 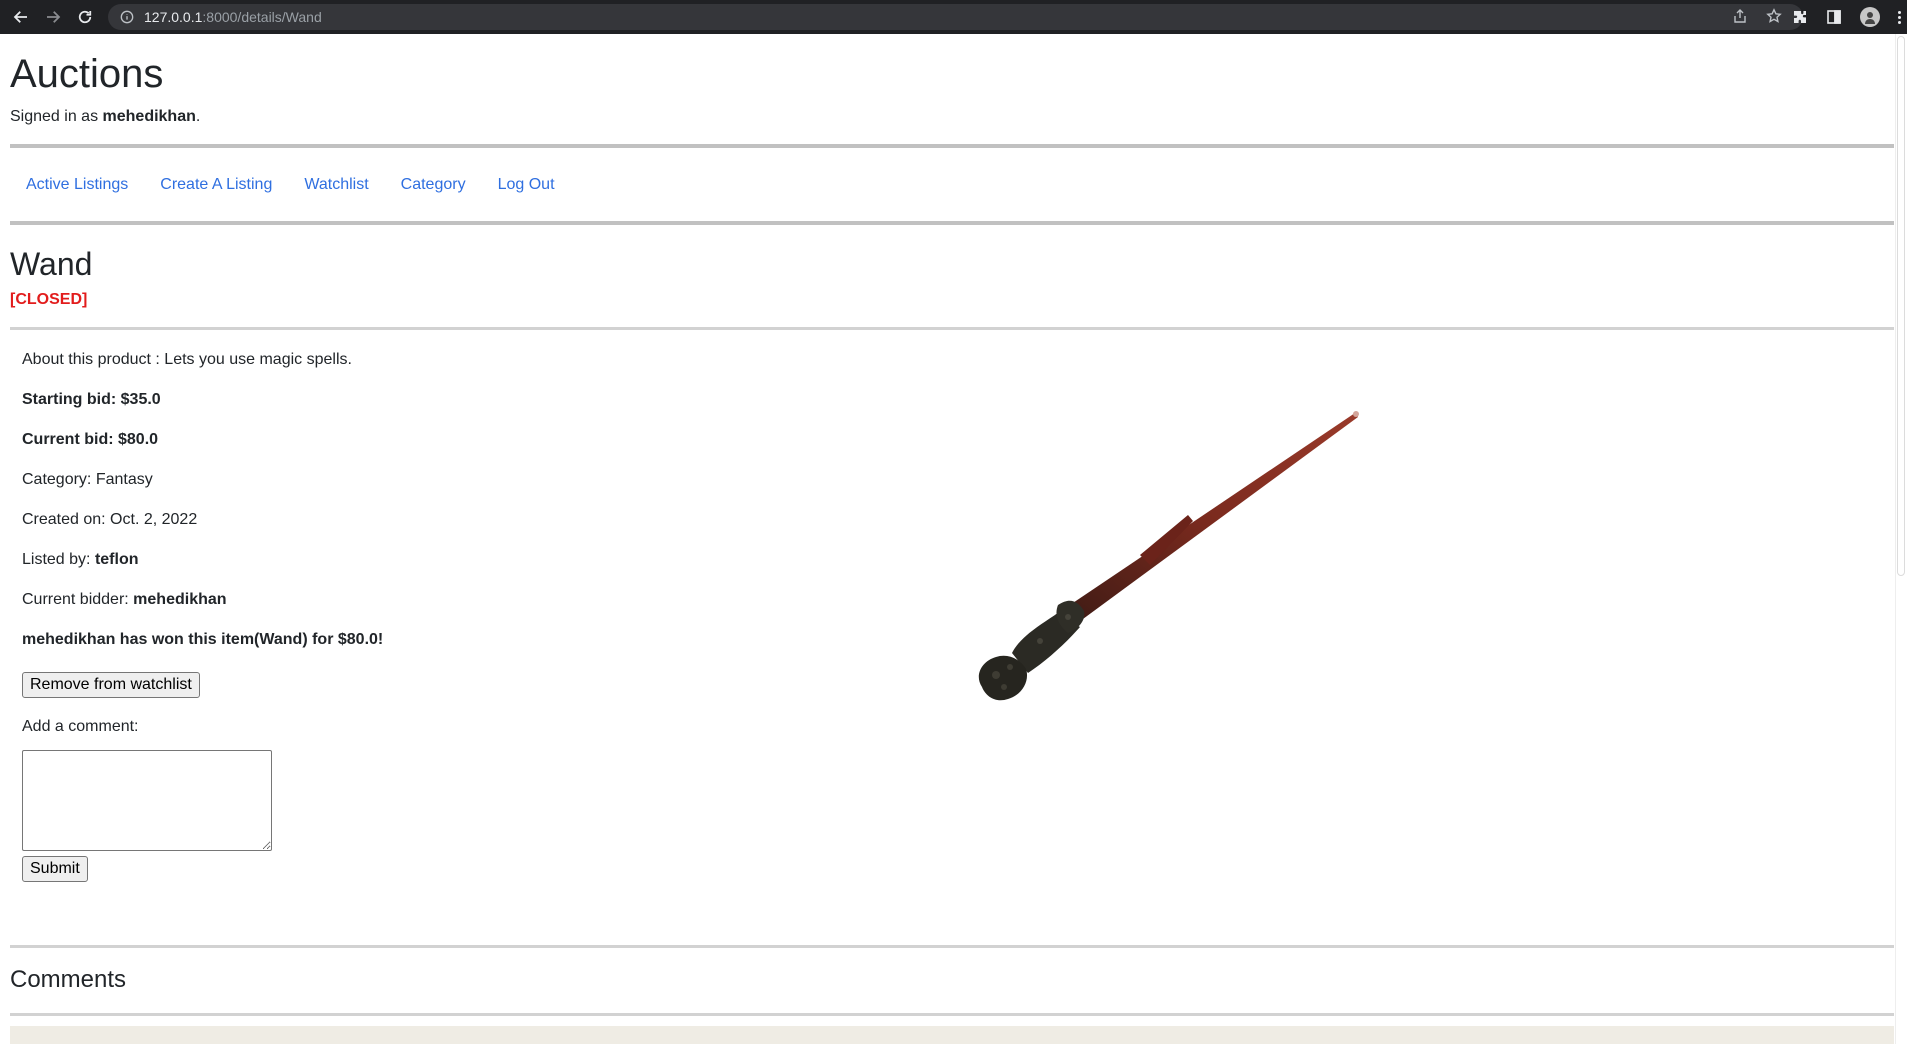 What do you see at coordinates (216, 185) in the screenshot?
I see `nav-create-listing: Create A Listing` at bounding box center [216, 185].